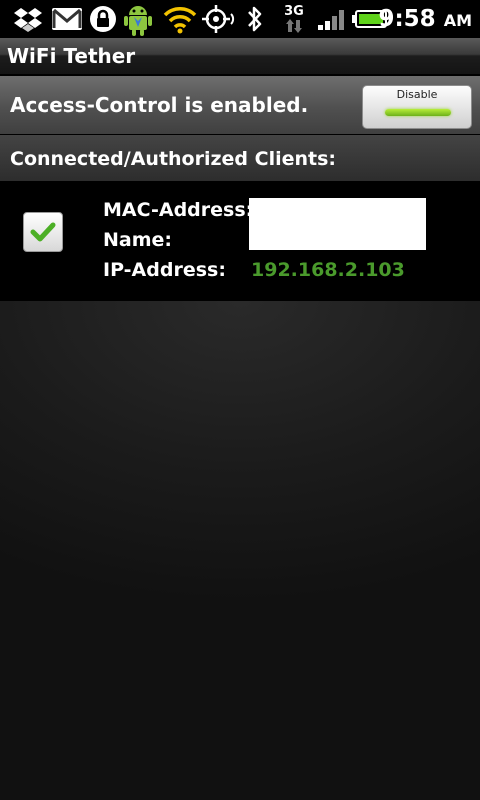 This screenshot has width=480, height=800. What do you see at coordinates (407, 19) in the screenshot?
I see `time-value: 9:58` at bounding box center [407, 19].